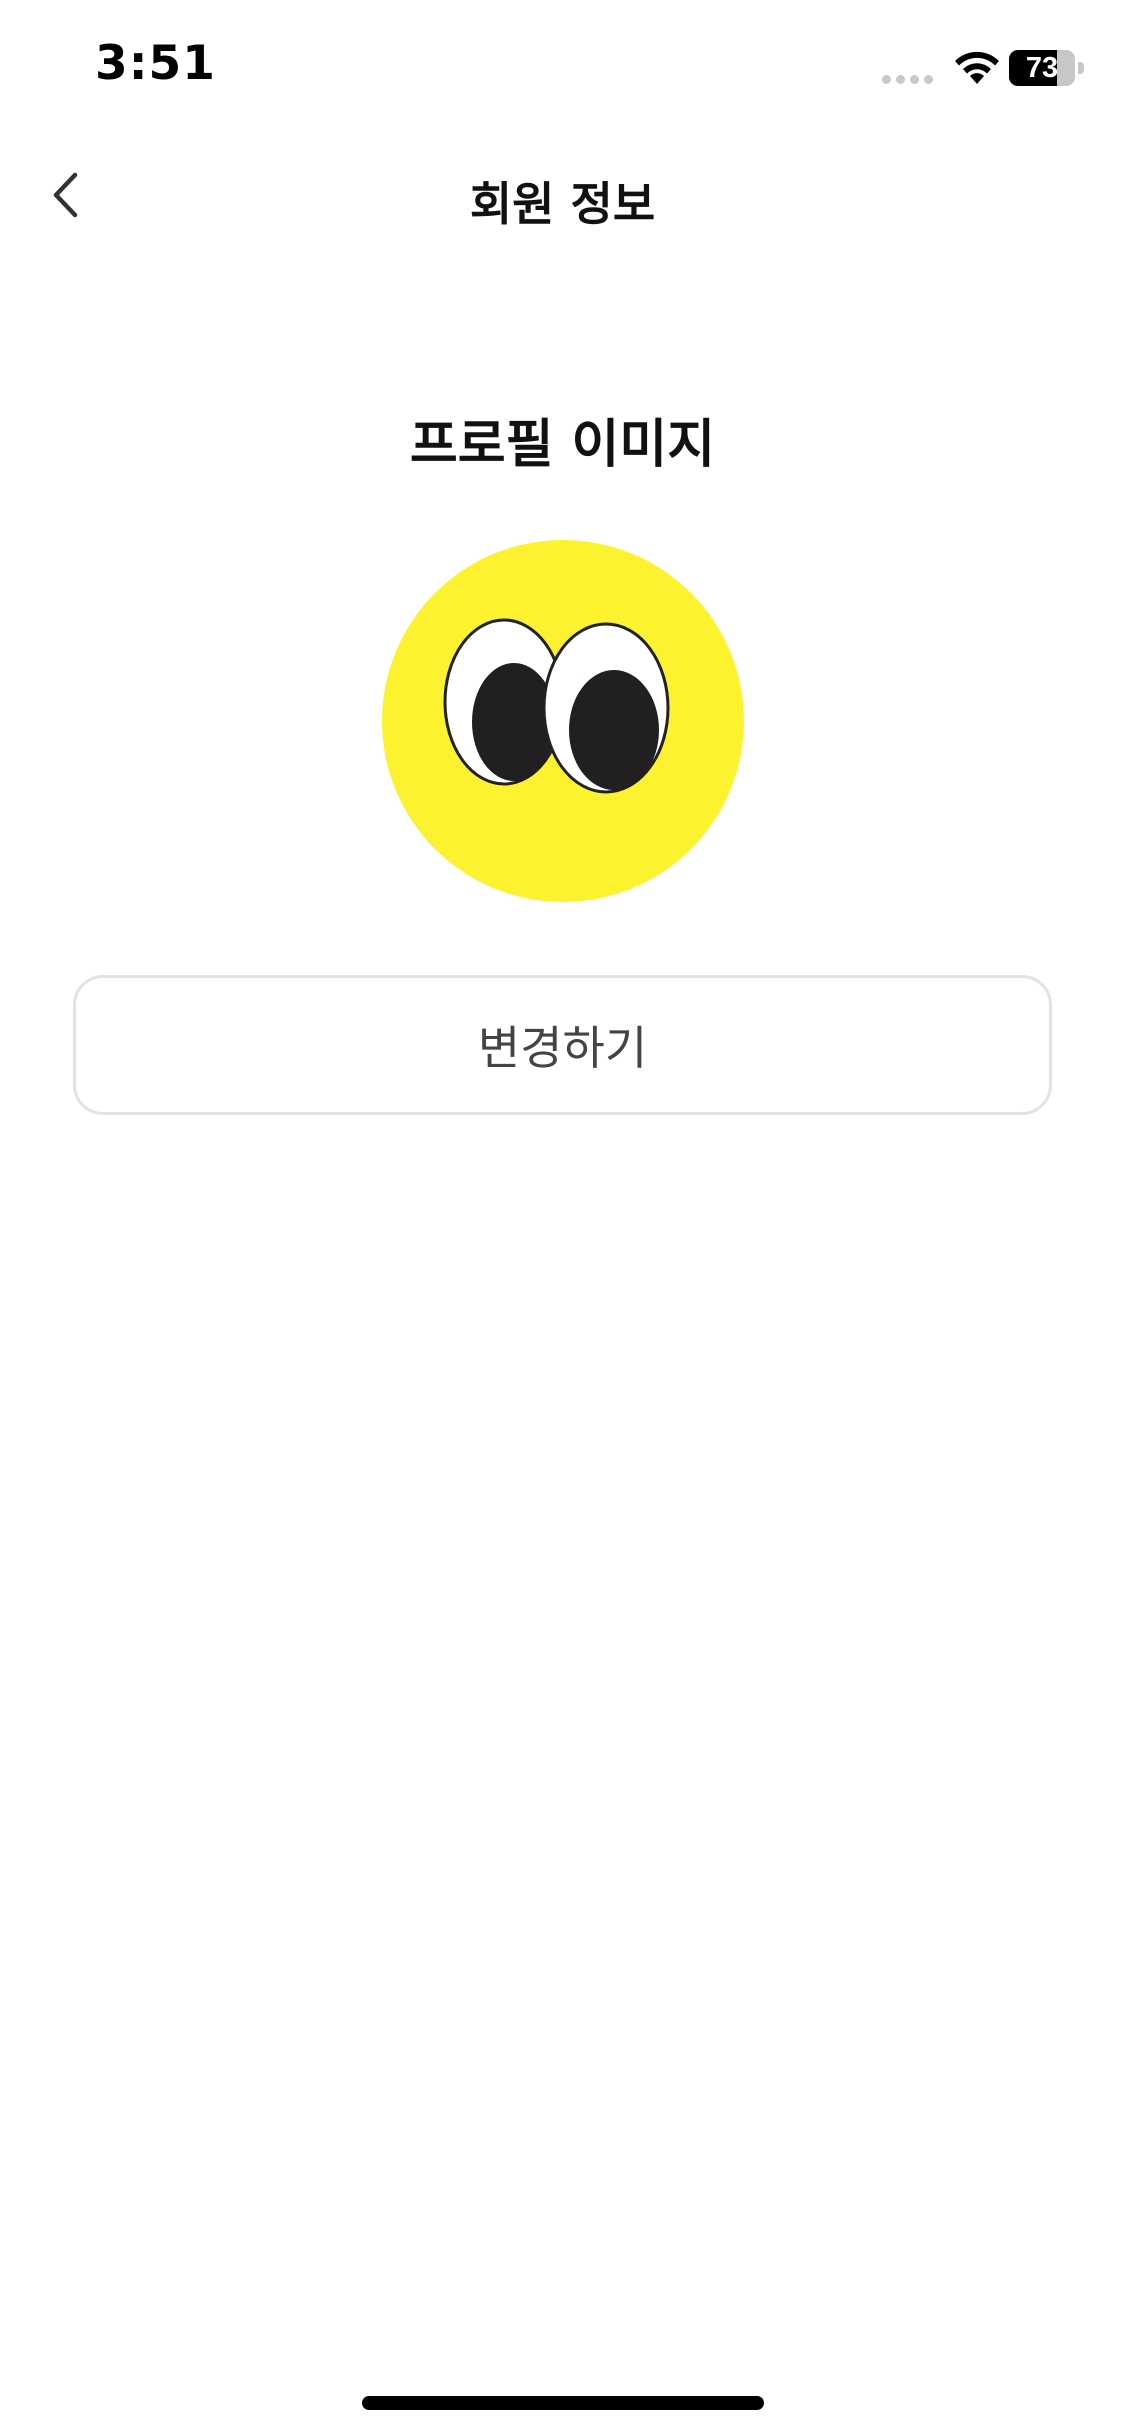 The width and height of the screenshot is (1125, 2436). What do you see at coordinates (563, 2403) in the screenshot?
I see `home-indicator` at bounding box center [563, 2403].